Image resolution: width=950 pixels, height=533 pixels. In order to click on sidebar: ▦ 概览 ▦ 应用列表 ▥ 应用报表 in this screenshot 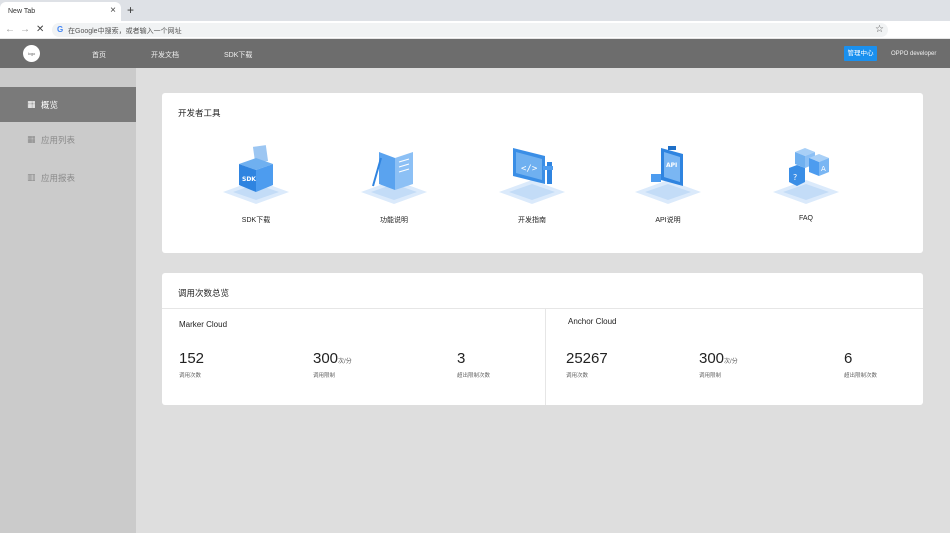, I will do `click(68, 300)`.